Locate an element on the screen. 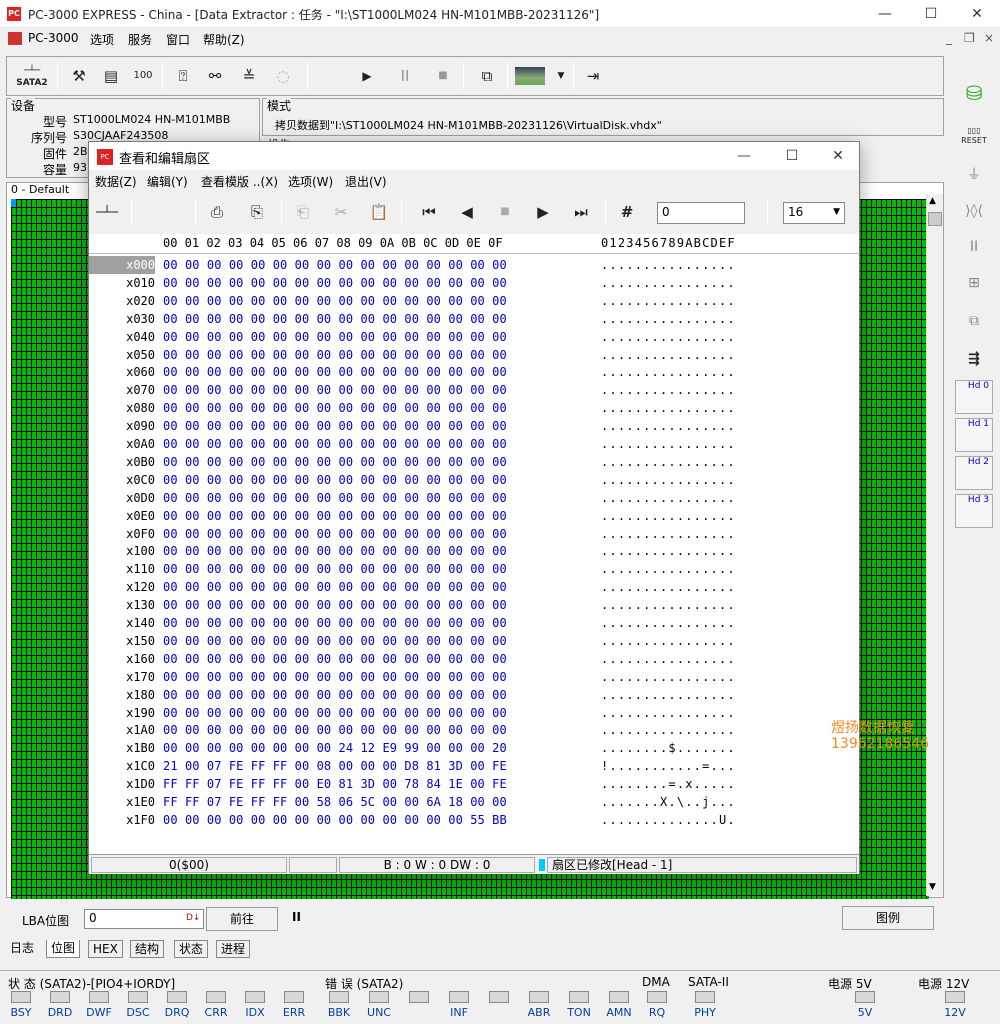  menu-service: 服务 is located at coordinates (140, 39).